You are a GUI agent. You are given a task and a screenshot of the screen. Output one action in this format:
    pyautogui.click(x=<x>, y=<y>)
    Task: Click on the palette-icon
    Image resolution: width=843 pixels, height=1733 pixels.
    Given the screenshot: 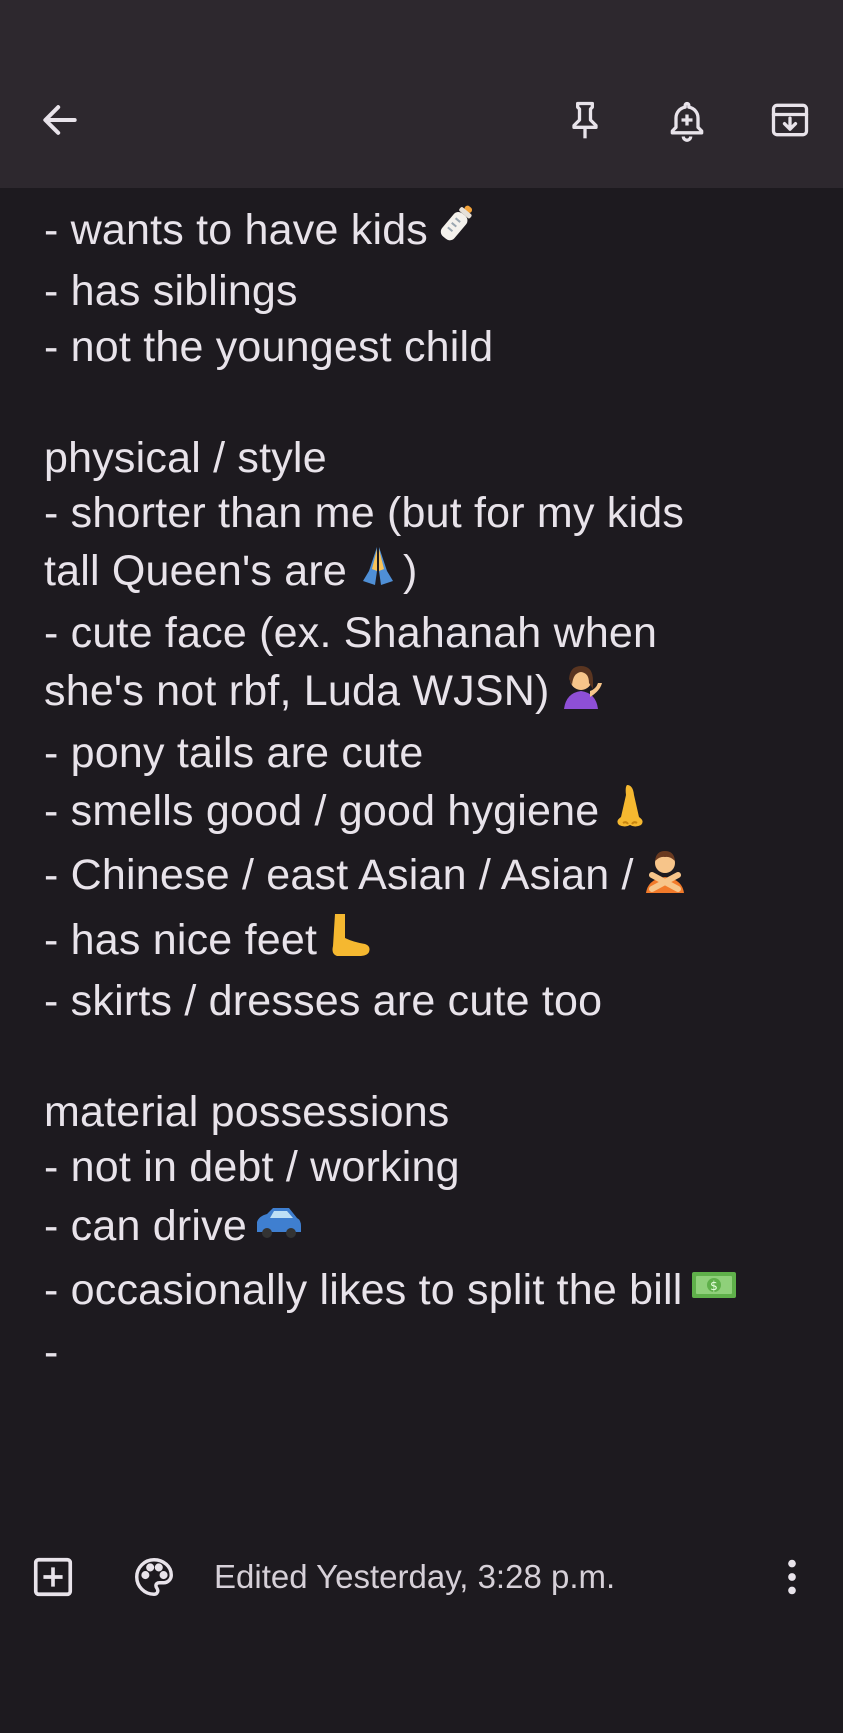 What is the action you would take?
    pyautogui.click(x=154, y=1577)
    